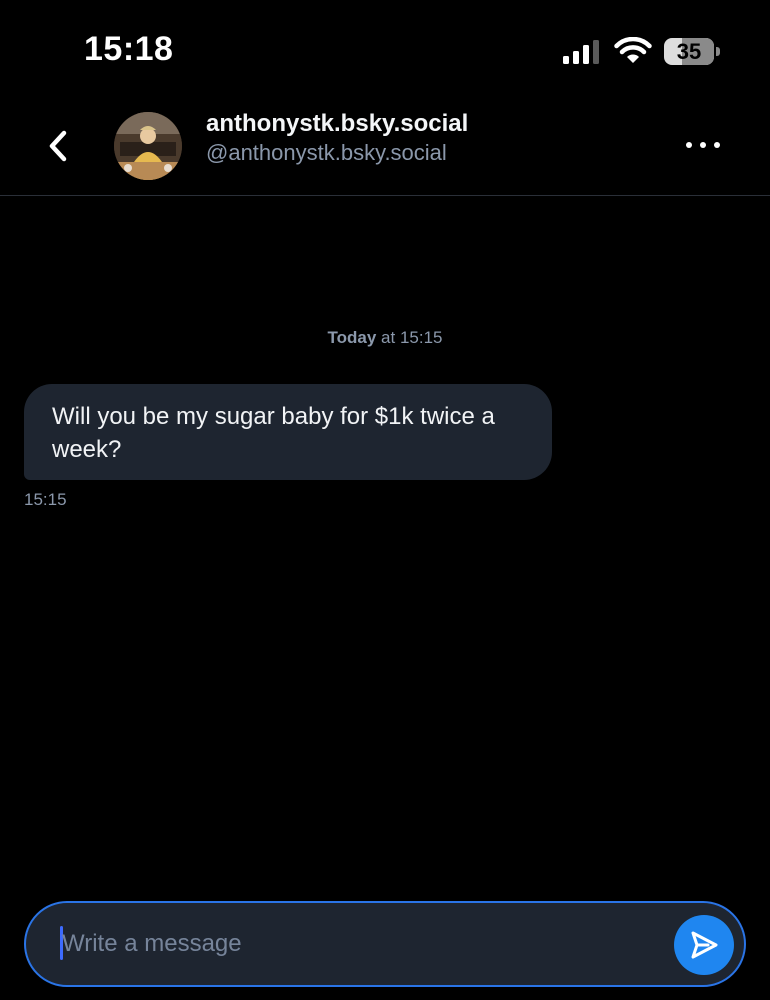 Image resolution: width=770 pixels, height=1000 pixels. What do you see at coordinates (342, 944) in the screenshot?
I see `message-input` at bounding box center [342, 944].